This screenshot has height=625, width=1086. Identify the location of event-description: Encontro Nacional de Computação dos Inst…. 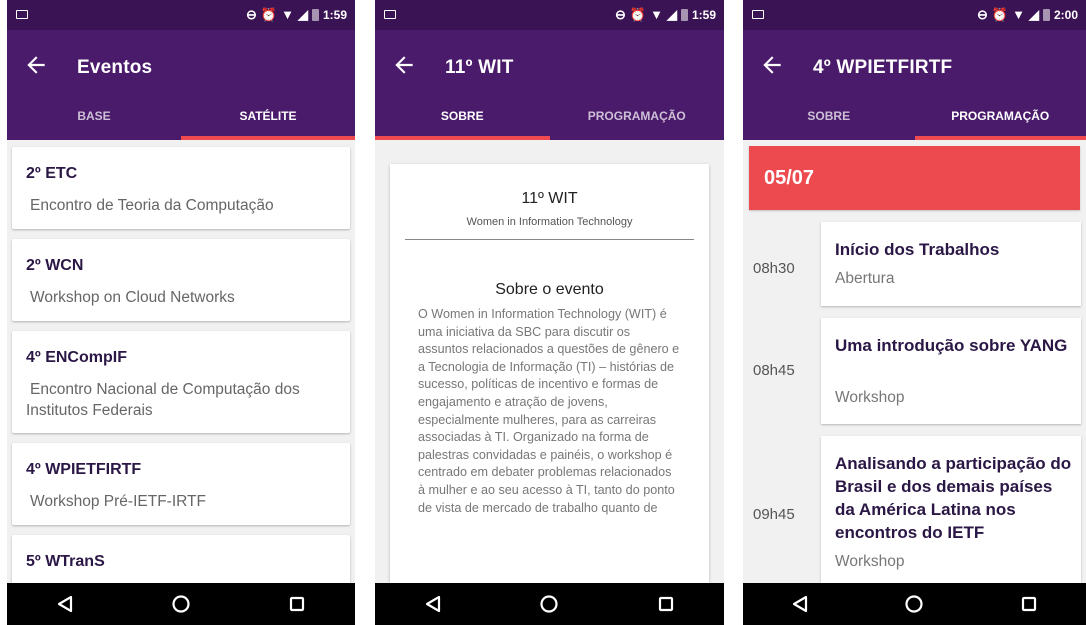
(163, 400).